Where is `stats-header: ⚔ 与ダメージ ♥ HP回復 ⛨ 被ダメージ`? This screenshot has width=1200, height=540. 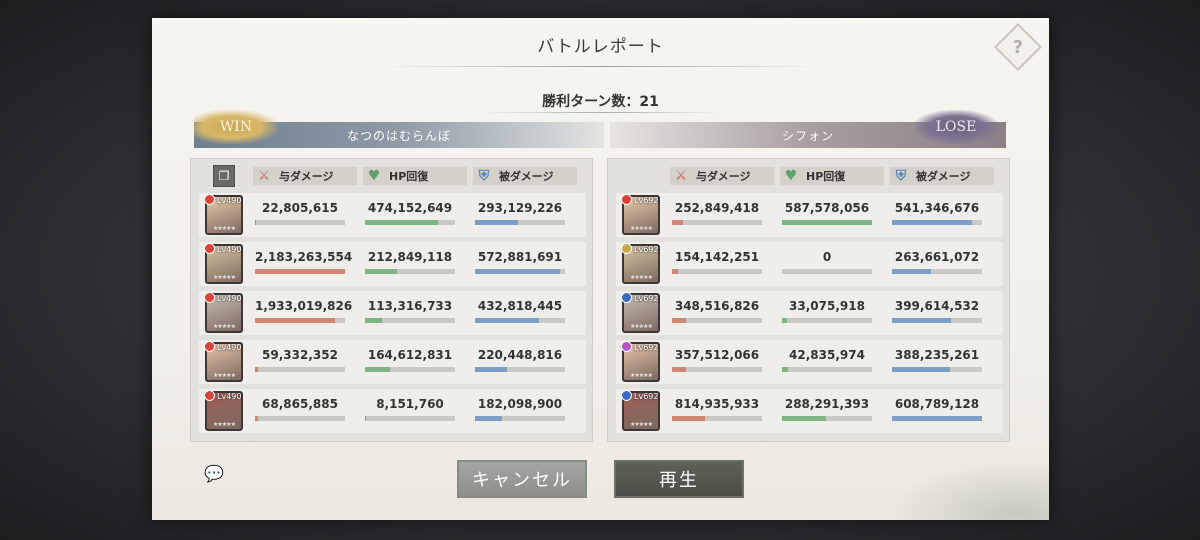 stats-header: ⚔ 与ダメージ ♥ HP回復 ⛨ 被ダメージ is located at coordinates (808, 177).